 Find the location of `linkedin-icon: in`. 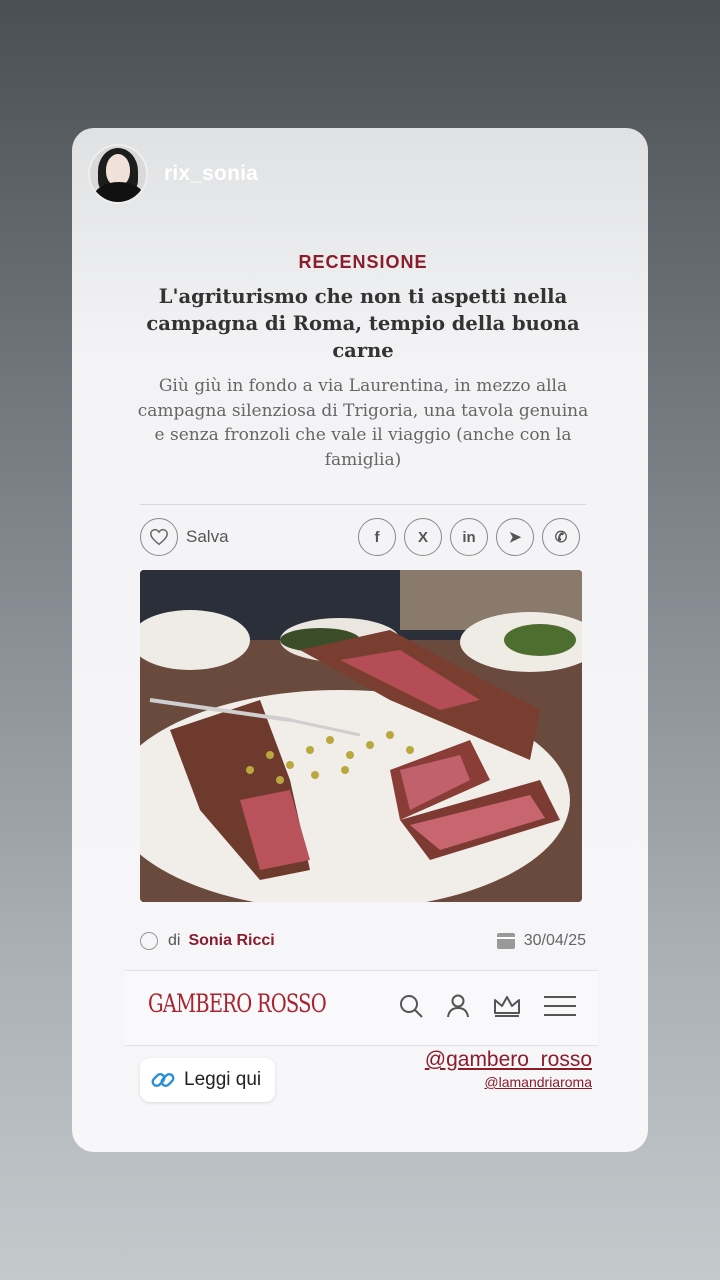

linkedin-icon: in is located at coordinates (469, 537).